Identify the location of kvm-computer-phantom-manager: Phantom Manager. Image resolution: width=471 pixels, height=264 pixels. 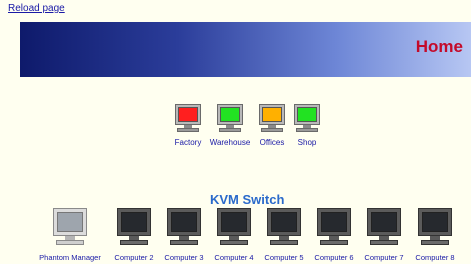
(70, 235).